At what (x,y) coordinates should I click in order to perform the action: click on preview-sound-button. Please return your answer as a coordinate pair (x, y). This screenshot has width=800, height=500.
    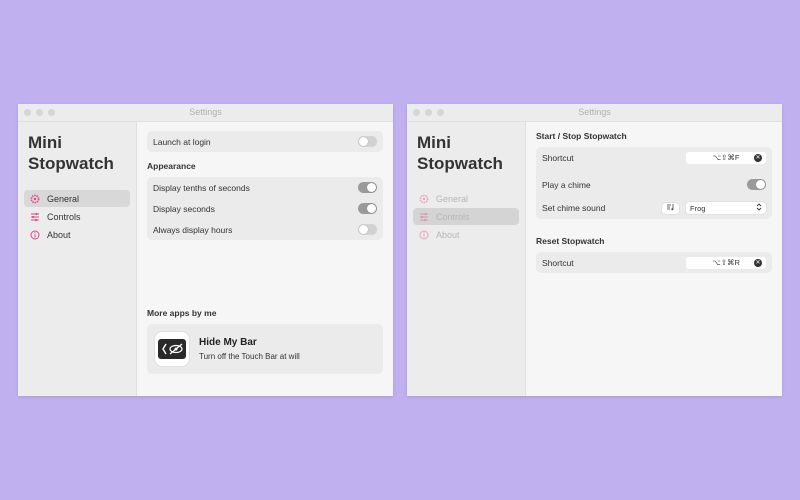
    Looking at the image, I should click on (670, 208).